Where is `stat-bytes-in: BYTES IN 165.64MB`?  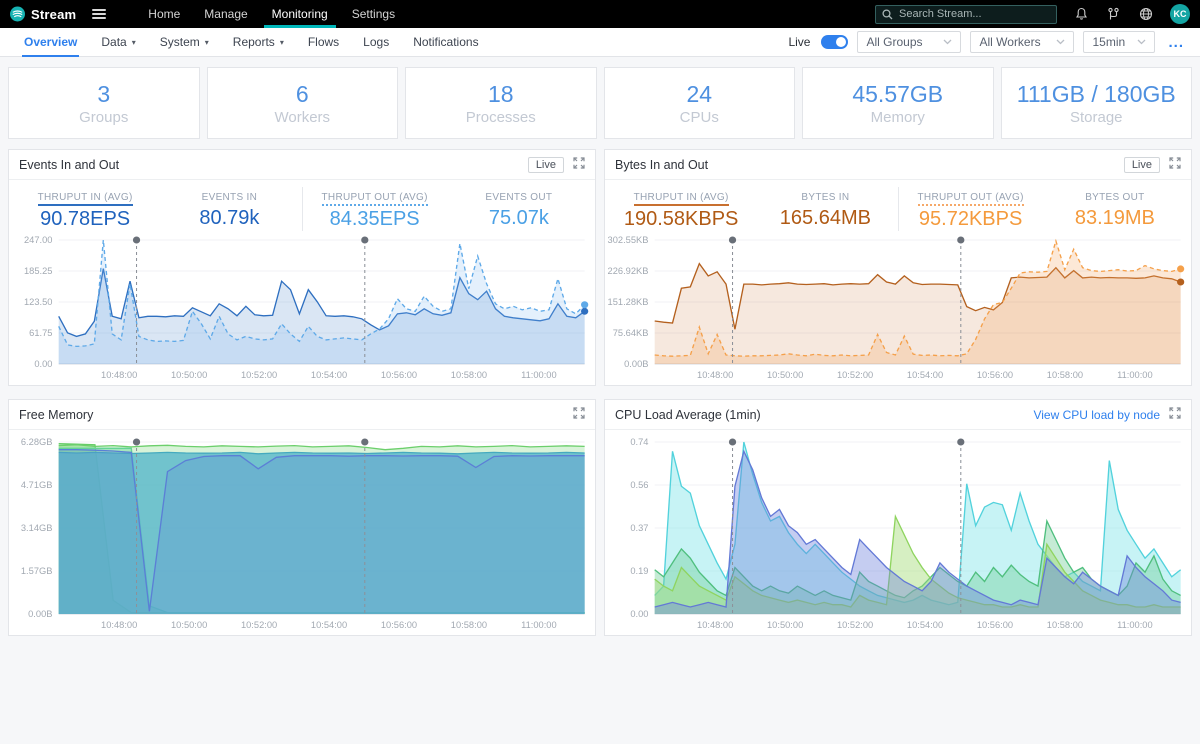 stat-bytes-in: BYTES IN 165.64MB is located at coordinates (825, 210).